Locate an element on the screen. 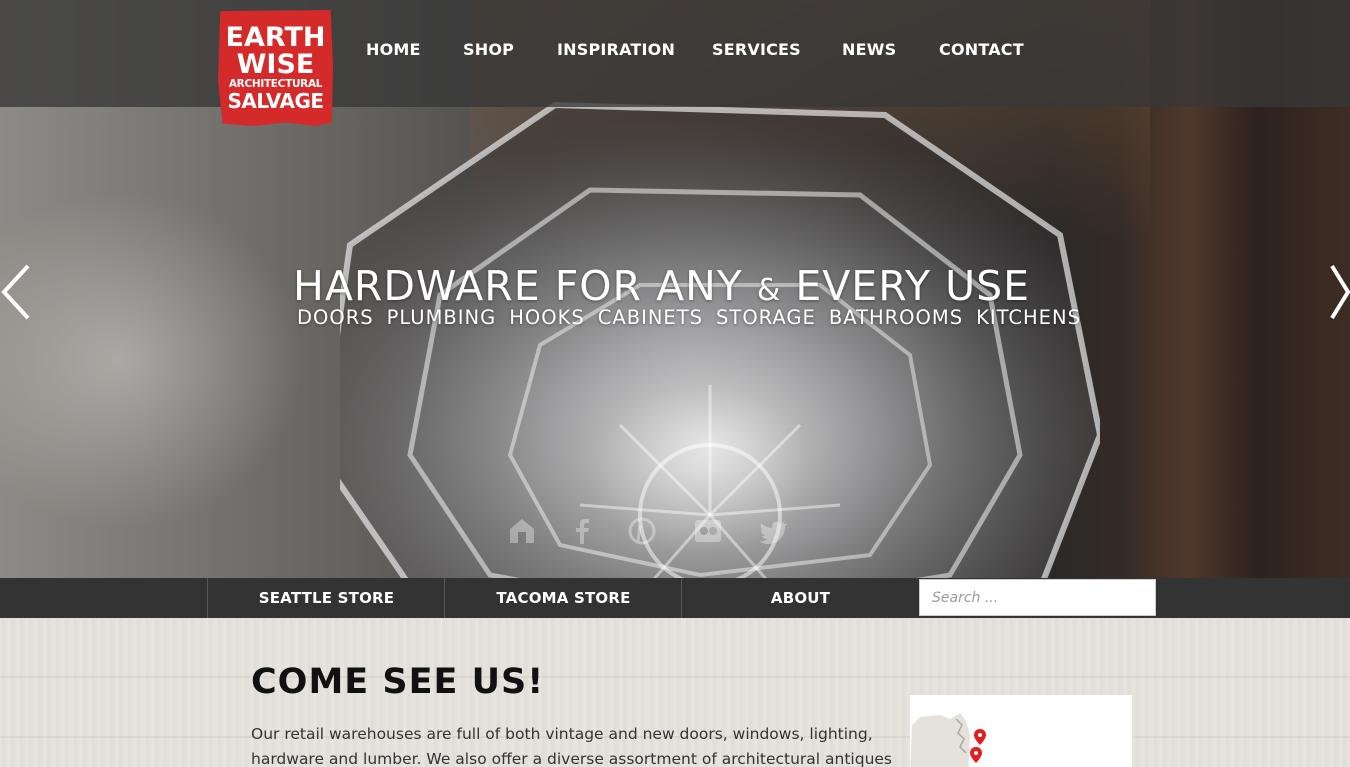 This screenshot has height=767, width=1350. slider-prev-button is located at coordinates (16, 292).